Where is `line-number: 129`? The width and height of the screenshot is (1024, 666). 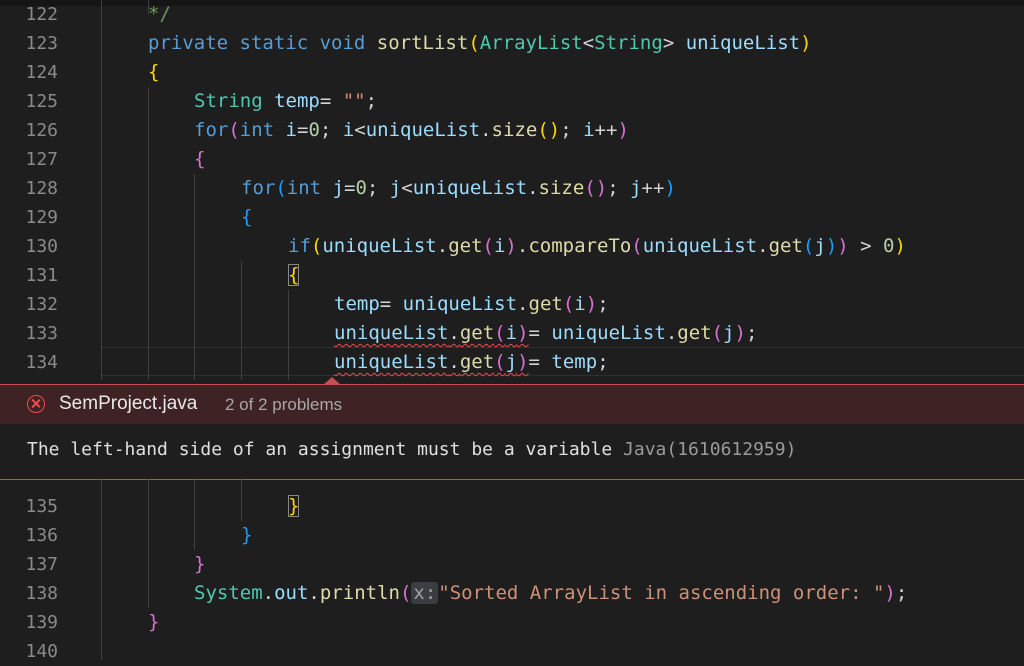 line-number: 129 is located at coordinates (41, 217).